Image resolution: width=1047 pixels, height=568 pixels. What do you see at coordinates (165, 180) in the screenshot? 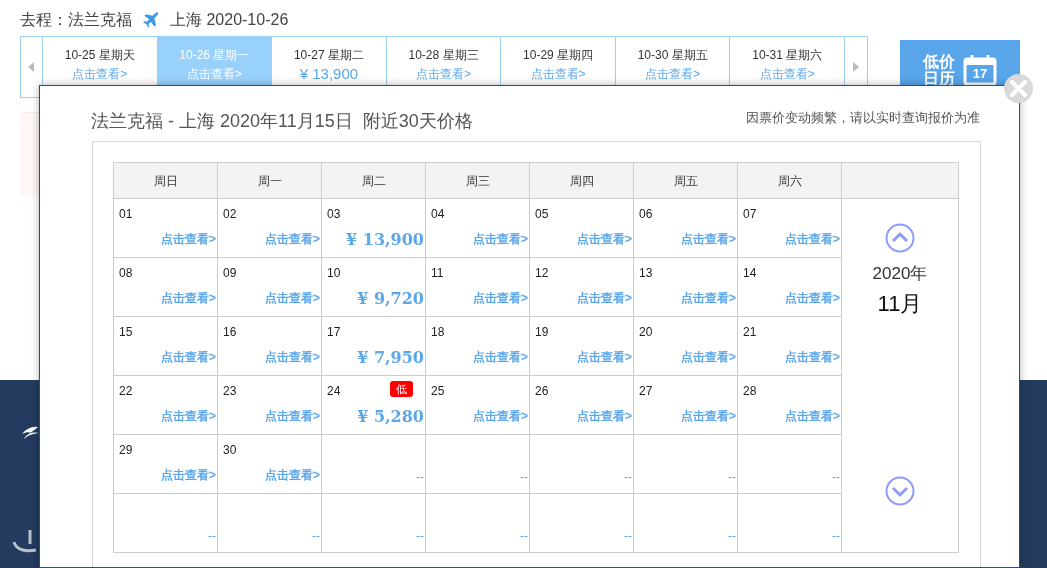
I see `weekday-header: 周日` at bounding box center [165, 180].